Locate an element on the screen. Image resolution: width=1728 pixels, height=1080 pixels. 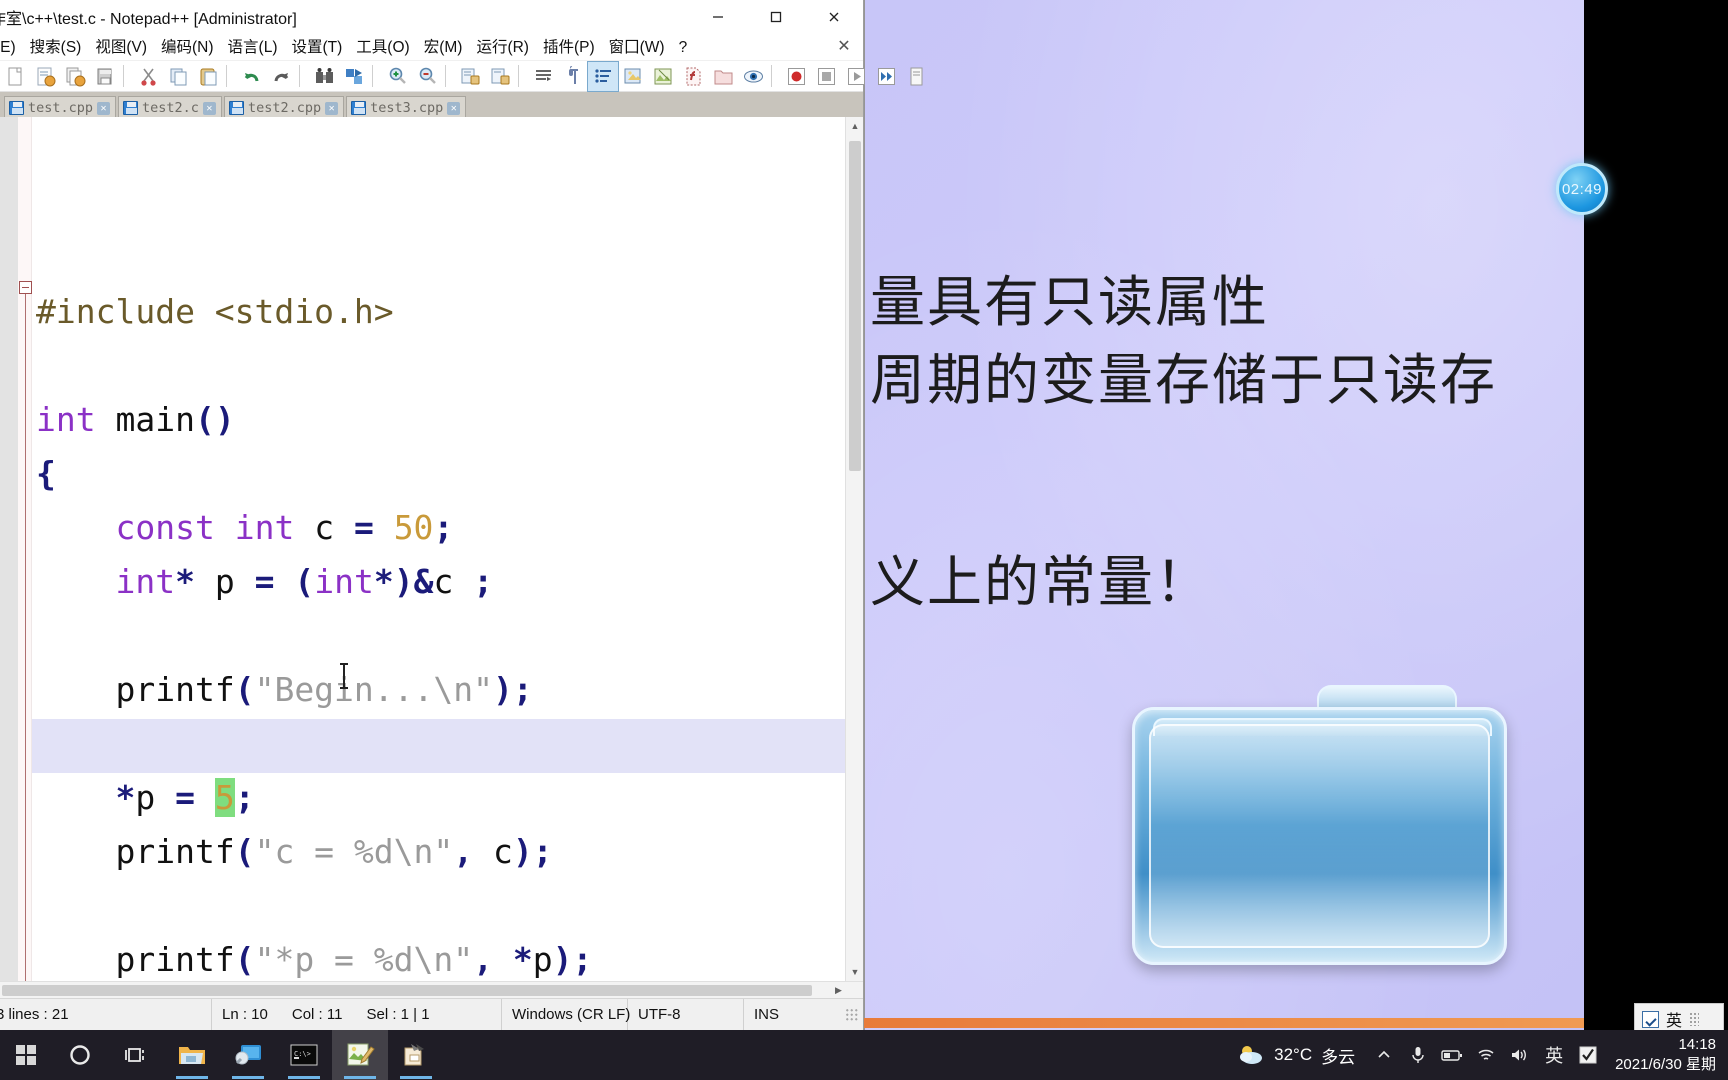
save-file-icon is located at coordinates (75, 76).